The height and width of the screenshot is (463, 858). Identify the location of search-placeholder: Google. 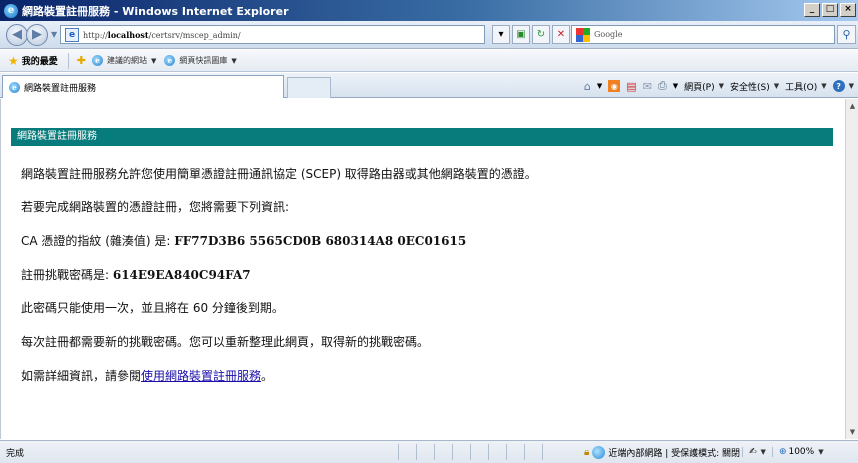
(608, 34).